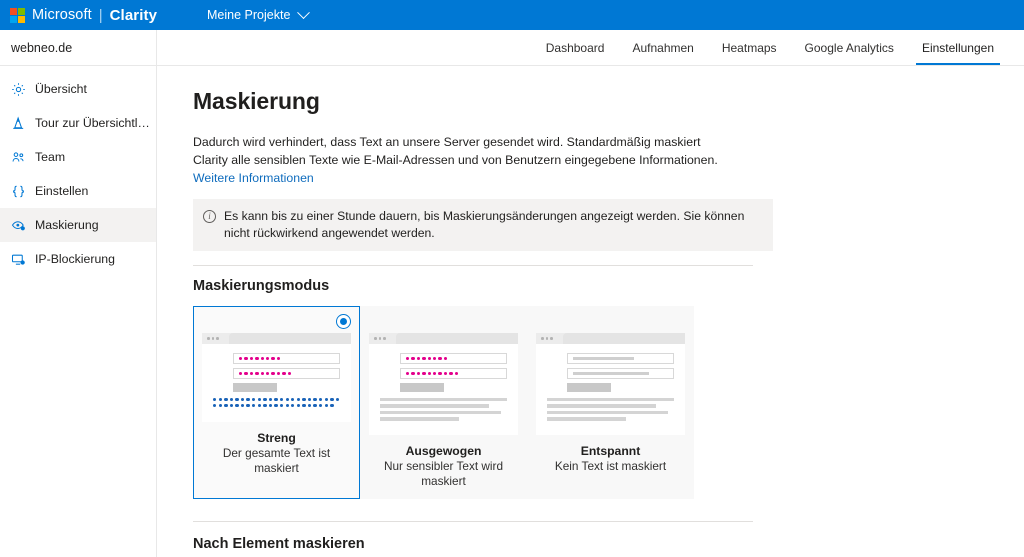  I want to click on mock-masked-paragraph, so click(276, 402).